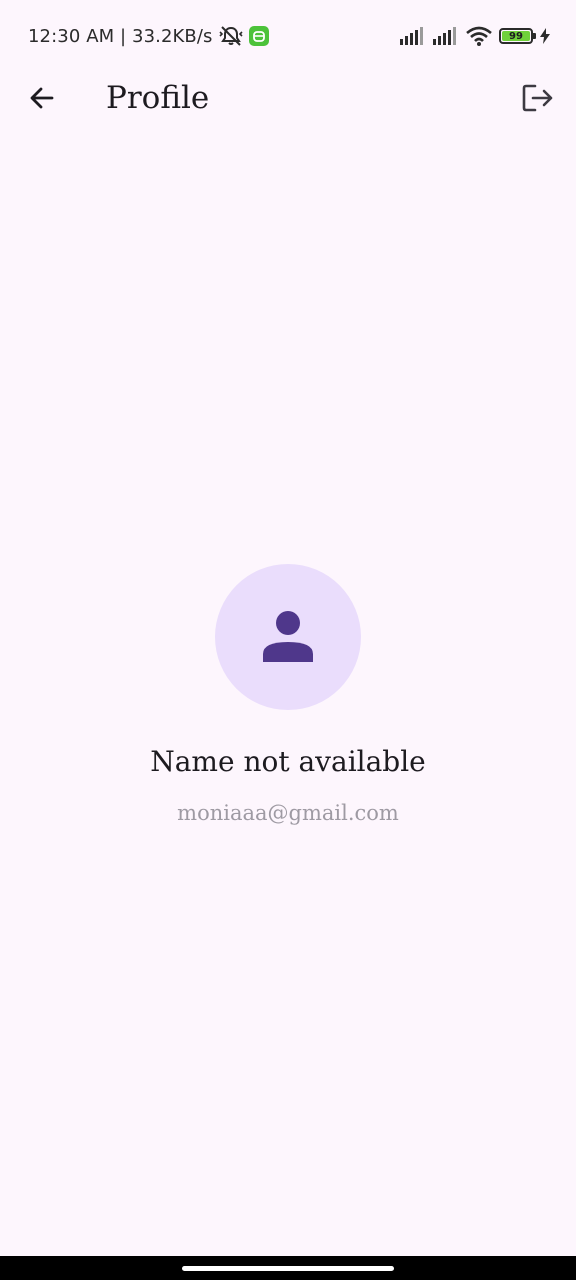 The image size is (576, 1280). I want to click on back-button, so click(42, 98).